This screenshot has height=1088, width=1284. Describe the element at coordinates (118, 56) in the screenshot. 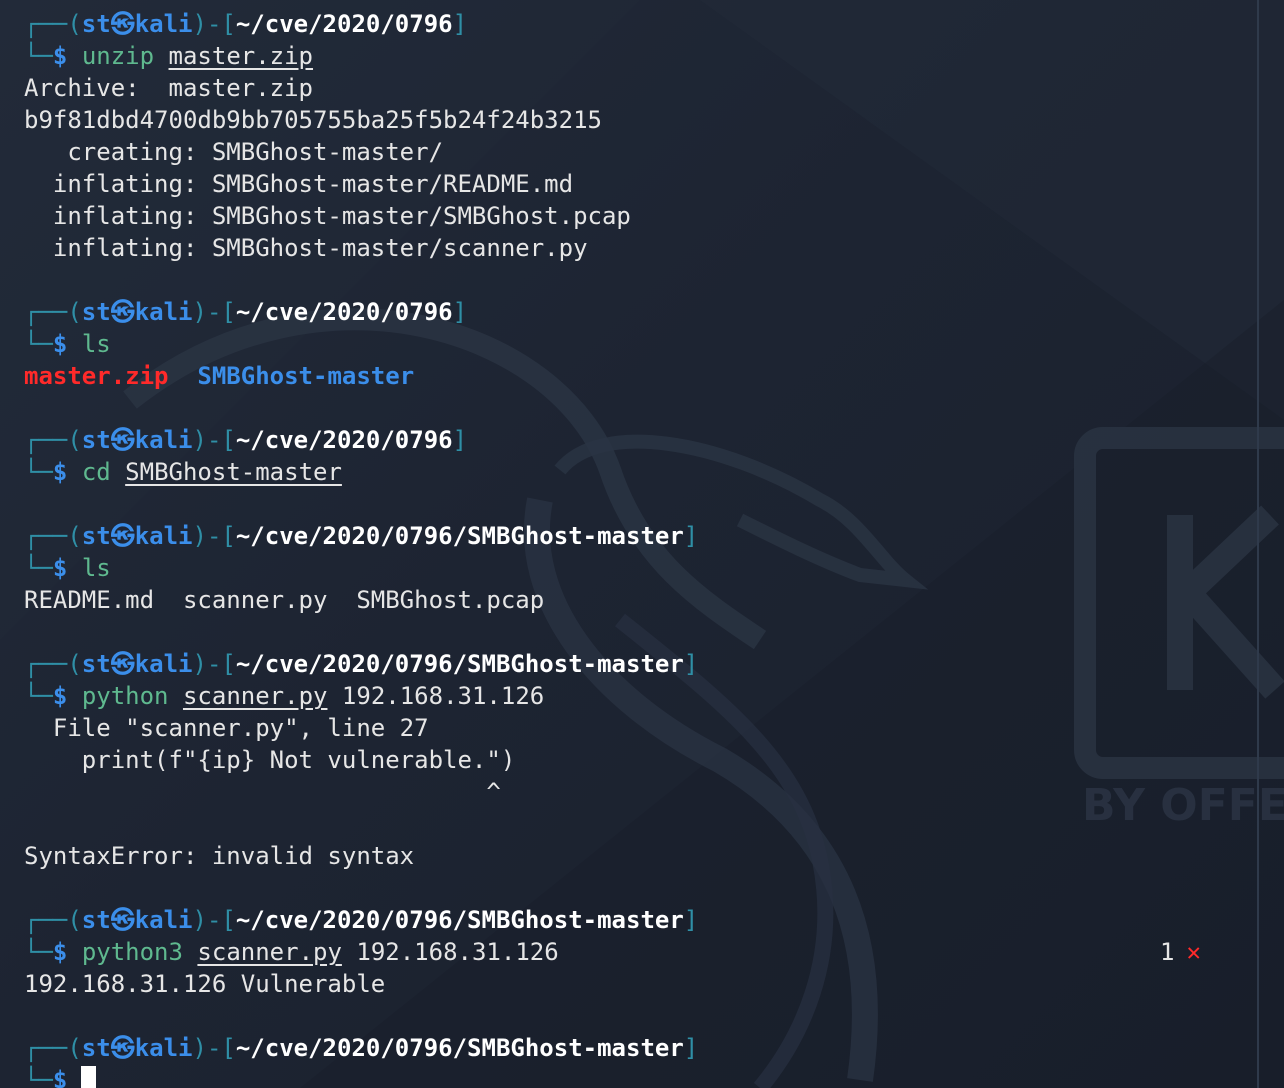

I see `command-name: unzip` at that location.